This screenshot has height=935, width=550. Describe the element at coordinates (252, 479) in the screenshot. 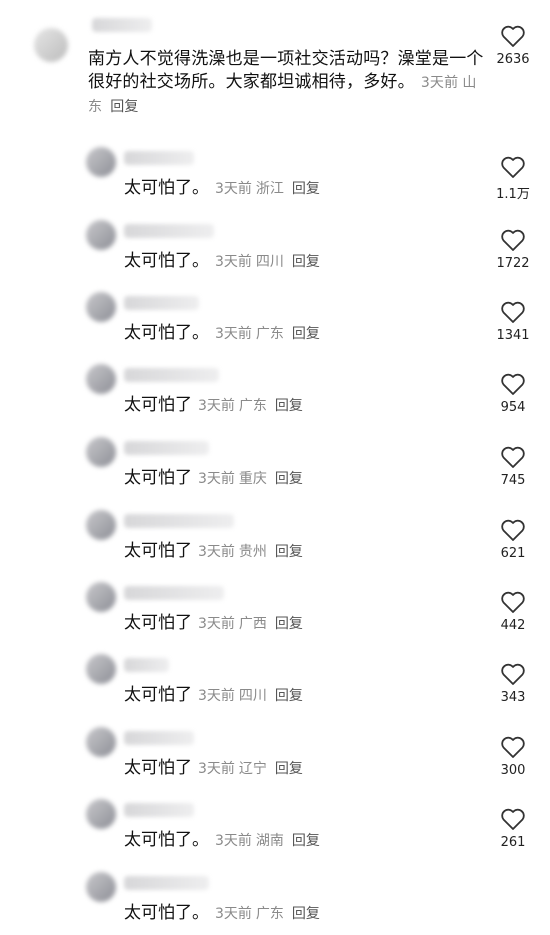

I see `comment-location: 重庆` at that location.